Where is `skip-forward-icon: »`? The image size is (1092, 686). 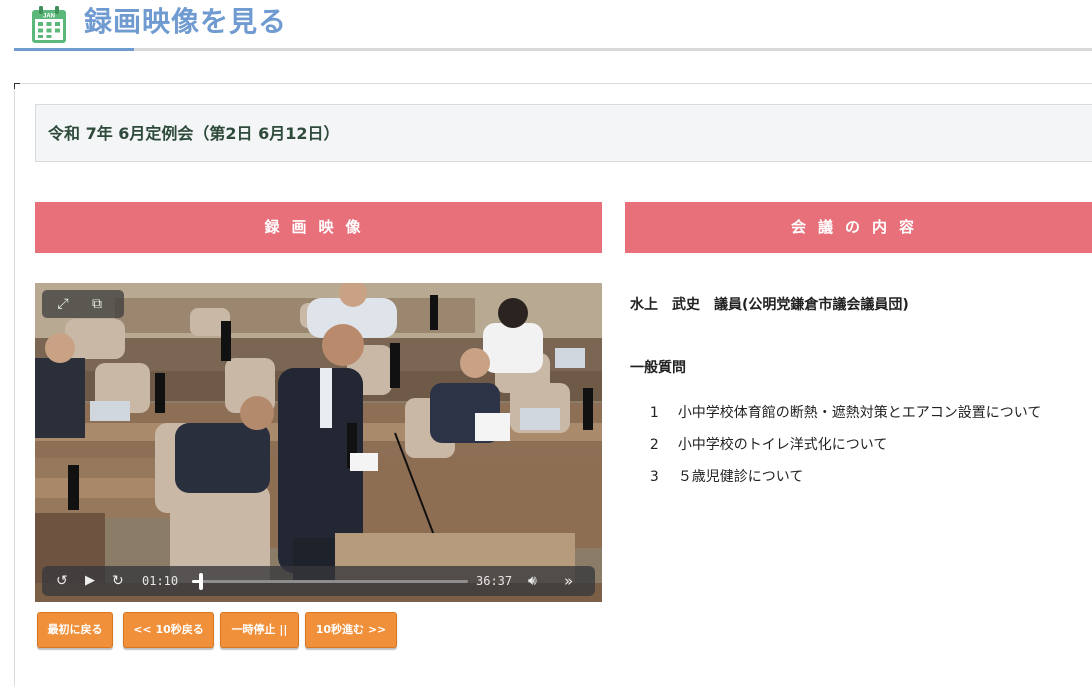
skip-forward-icon: » is located at coordinates (568, 581).